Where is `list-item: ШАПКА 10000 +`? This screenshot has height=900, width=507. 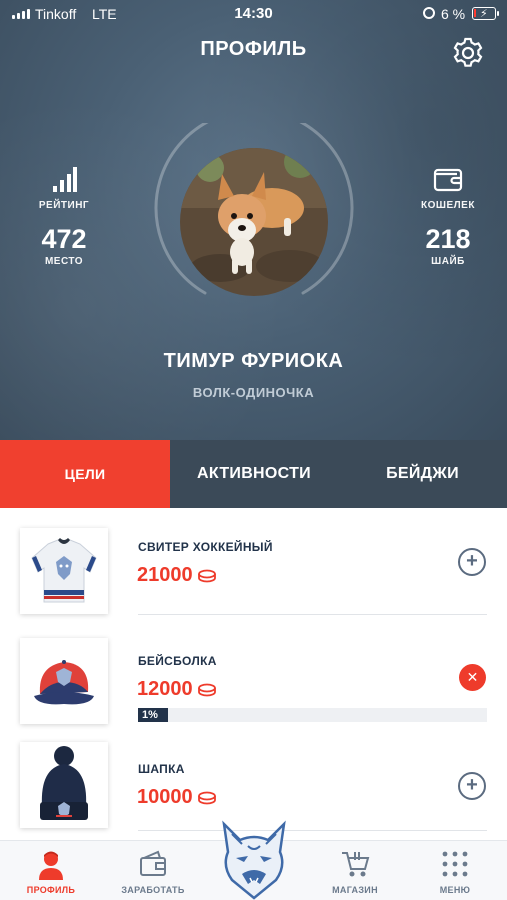 list-item: ШАПКА 10000 + is located at coordinates (253, 778).